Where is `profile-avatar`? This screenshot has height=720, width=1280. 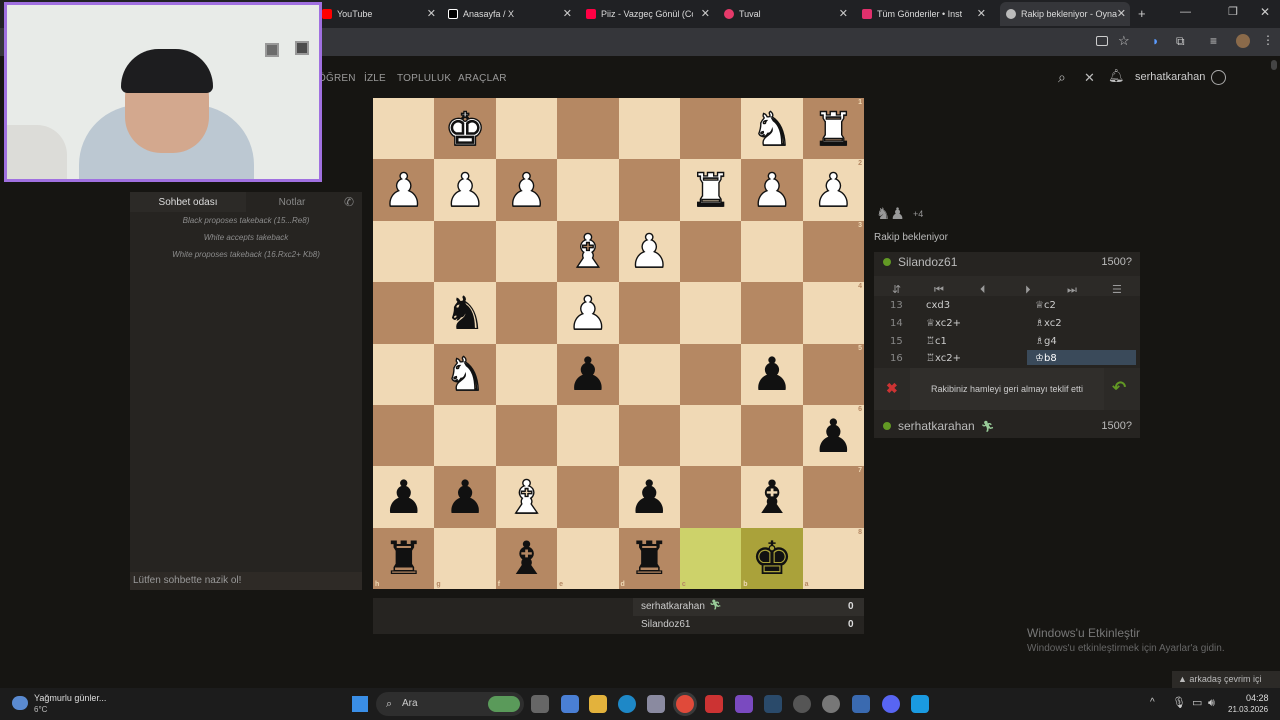 profile-avatar is located at coordinates (1243, 41).